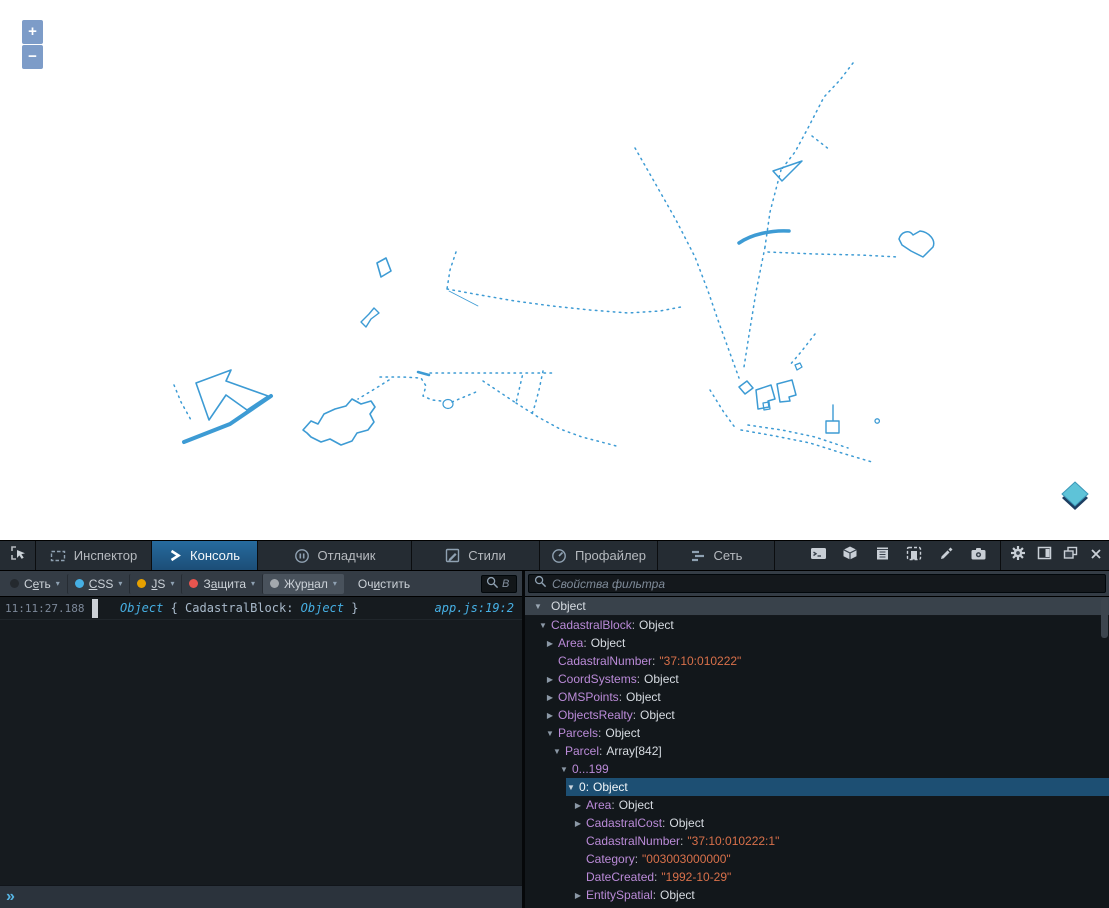 This screenshot has width=1109, height=908. I want to click on dock-side-button, so click(1044, 555).